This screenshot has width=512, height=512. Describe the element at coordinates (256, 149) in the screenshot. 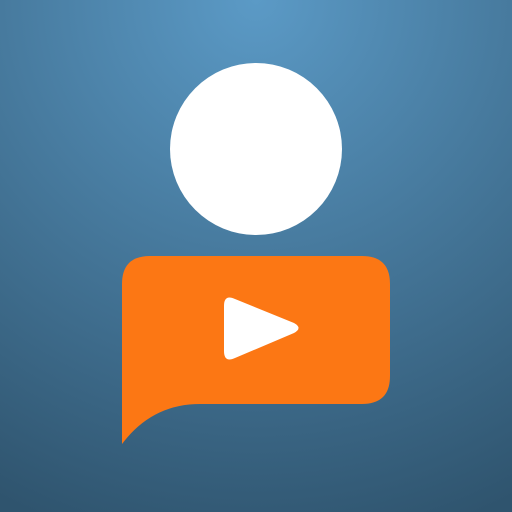

I see `person-head-icon` at that location.